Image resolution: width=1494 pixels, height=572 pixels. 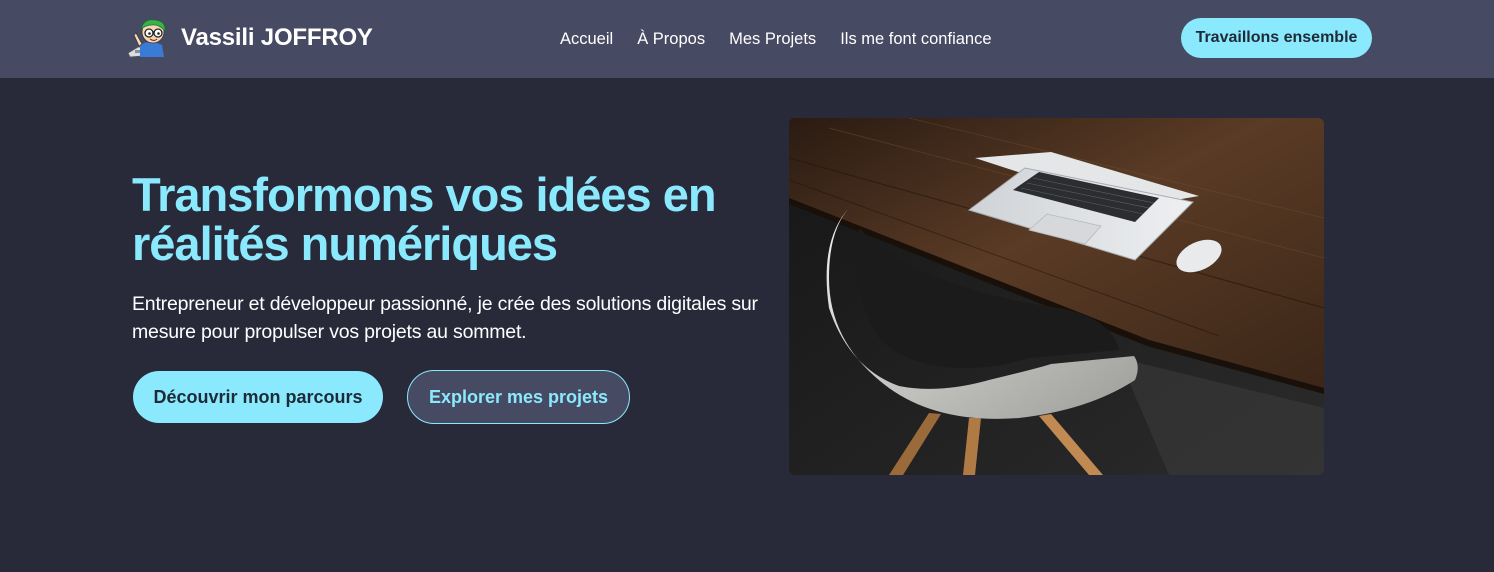 What do you see at coordinates (671, 39) in the screenshot?
I see `nav-link-a-propos: À Propos` at bounding box center [671, 39].